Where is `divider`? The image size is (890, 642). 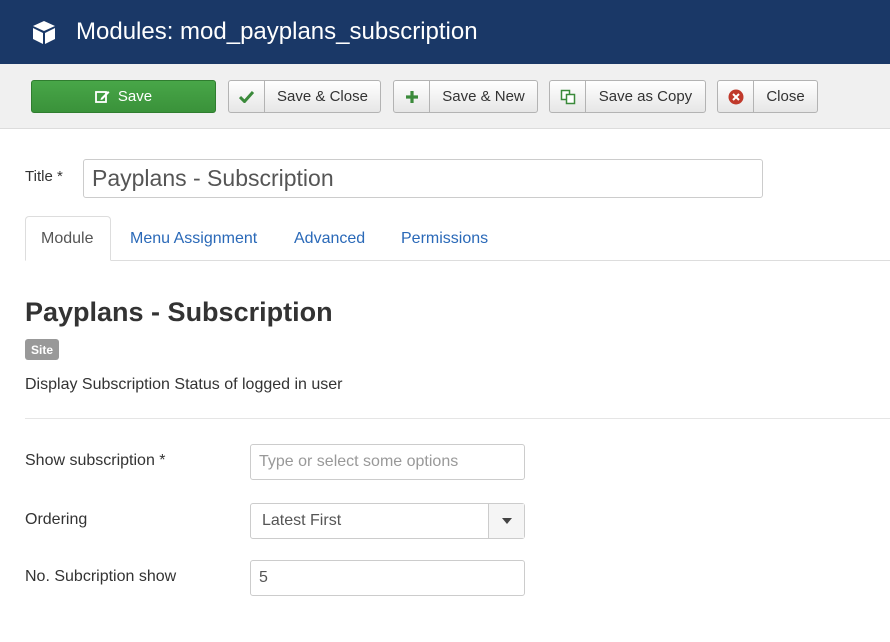
divider is located at coordinates (457, 418).